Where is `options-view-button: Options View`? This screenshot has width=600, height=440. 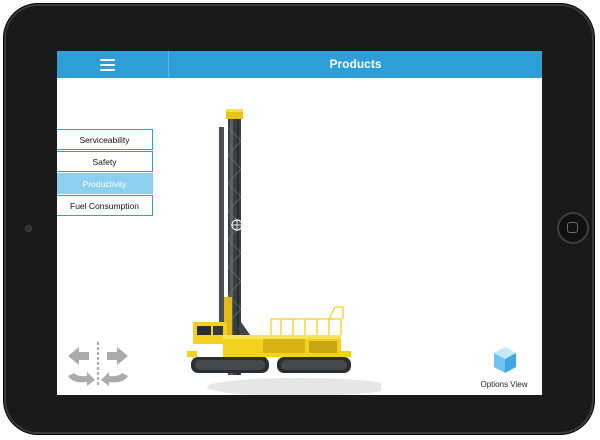 options-view-button: Options View is located at coordinates (503, 370).